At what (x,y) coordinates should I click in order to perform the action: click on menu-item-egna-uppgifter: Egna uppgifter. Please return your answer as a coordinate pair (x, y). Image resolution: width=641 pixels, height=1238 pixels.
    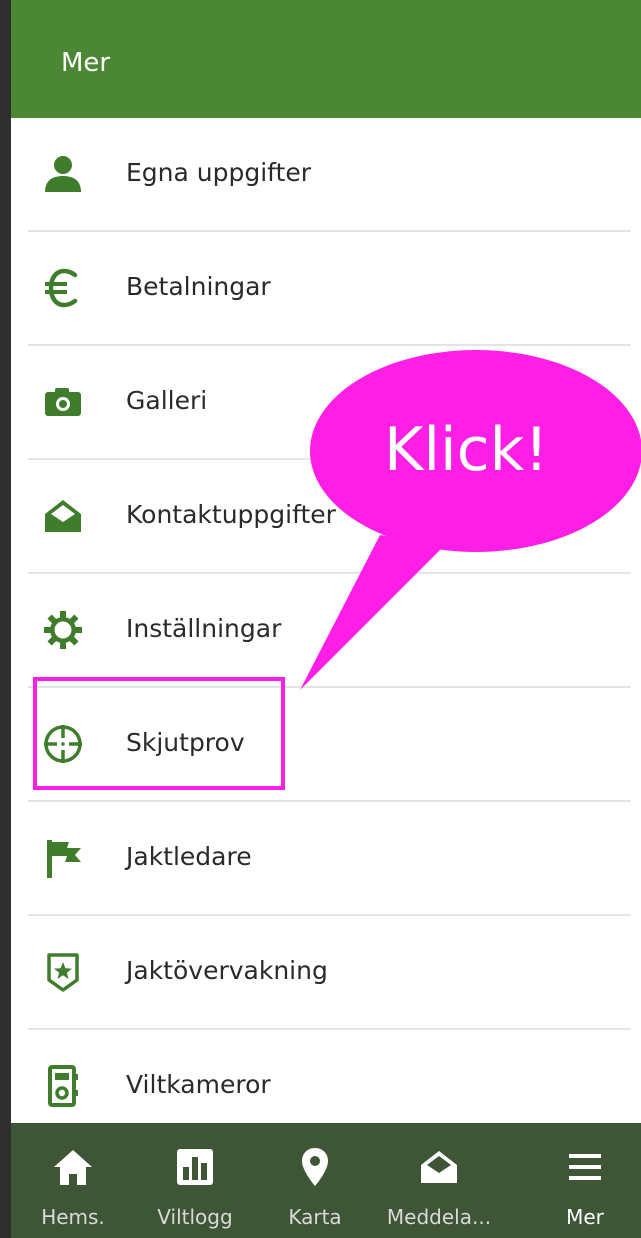
    Looking at the image, I should click on (326, 175).